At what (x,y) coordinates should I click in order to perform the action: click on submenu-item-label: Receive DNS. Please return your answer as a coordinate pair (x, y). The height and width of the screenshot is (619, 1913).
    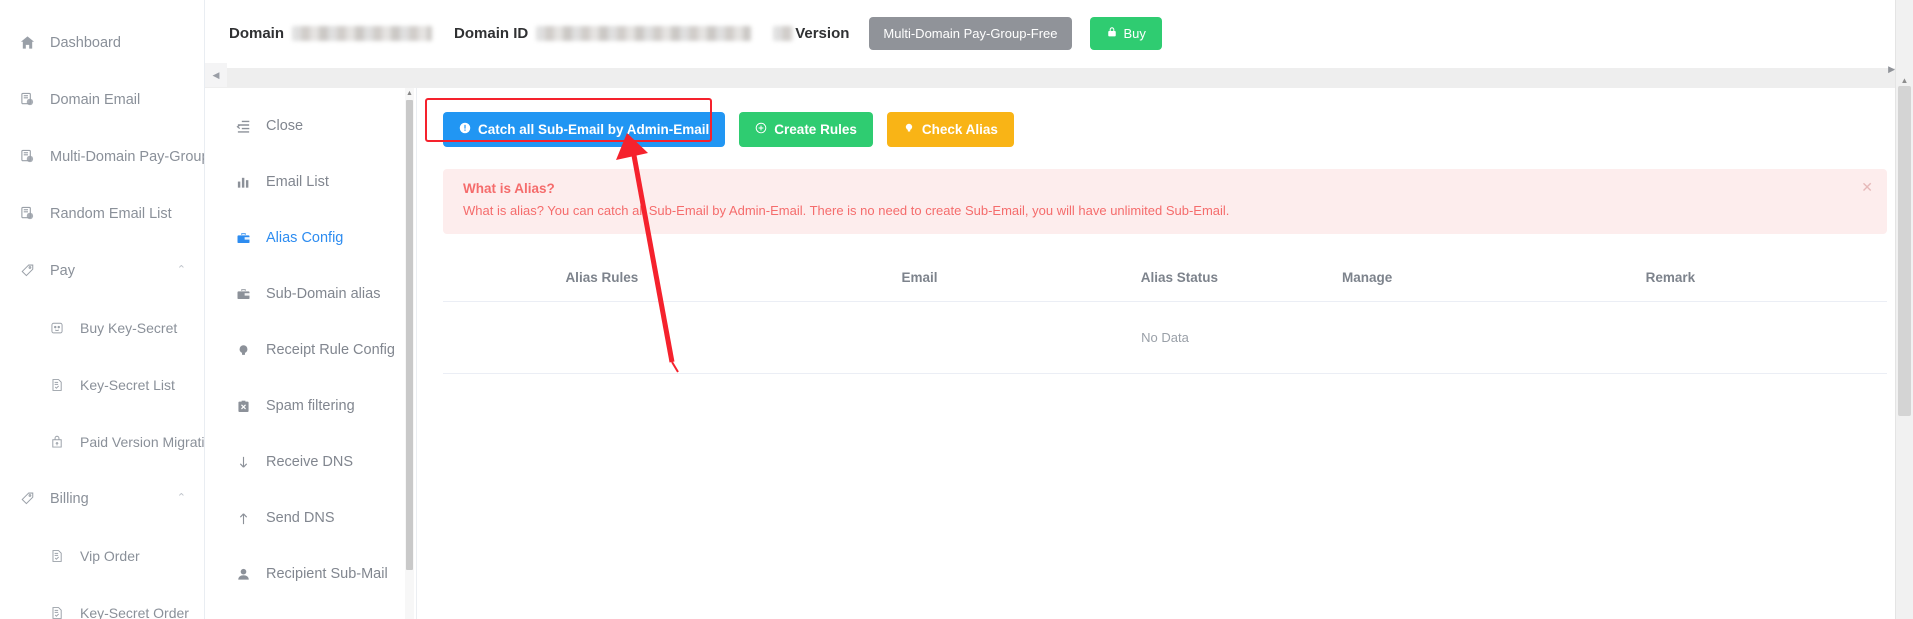
    Looking at the image, I should click on (310, 462).